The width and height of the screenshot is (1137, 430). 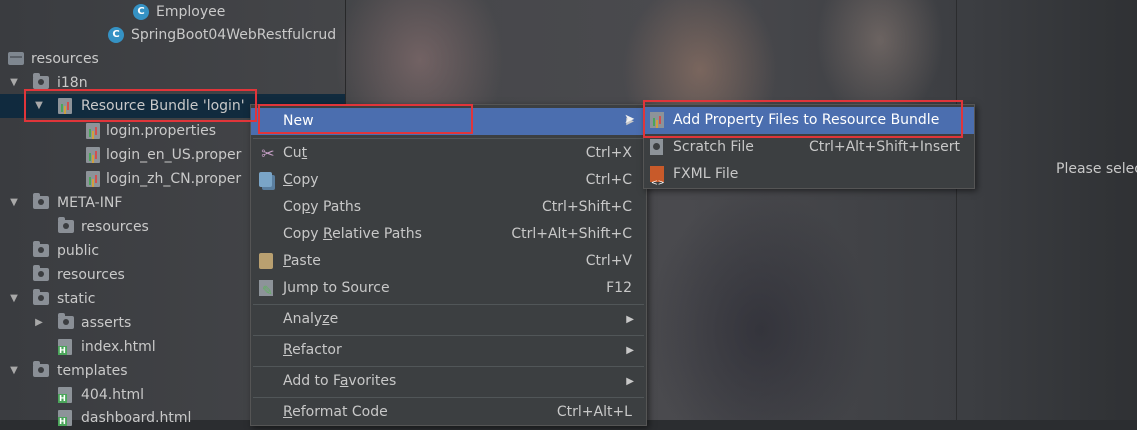 I want to click on tree-item-label: SpringBoot04WebRestfulcrud, so click(x=234, y=35).